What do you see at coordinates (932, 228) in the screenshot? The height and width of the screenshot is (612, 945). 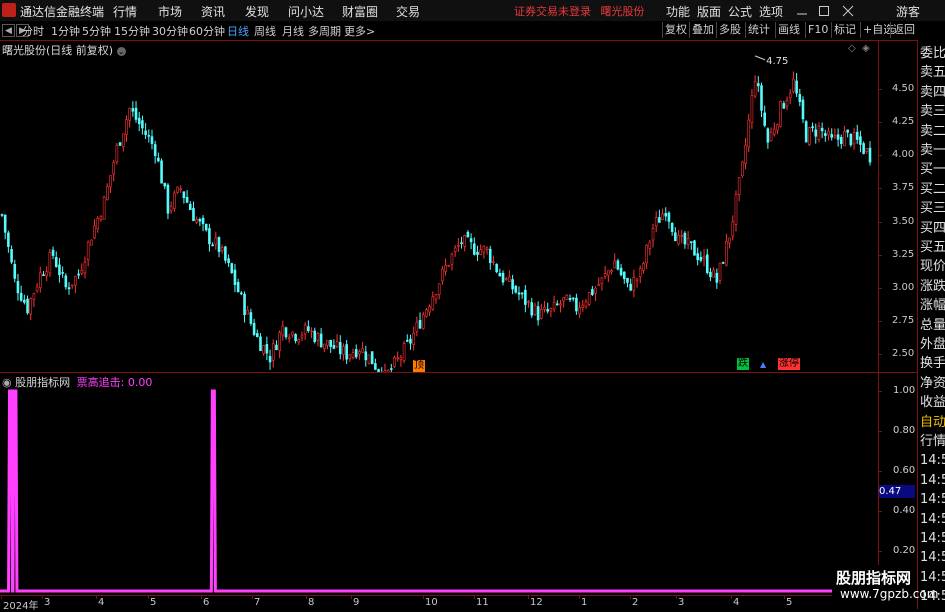 I see `side-panel-item: 买四` at bounding box center [932, 228].